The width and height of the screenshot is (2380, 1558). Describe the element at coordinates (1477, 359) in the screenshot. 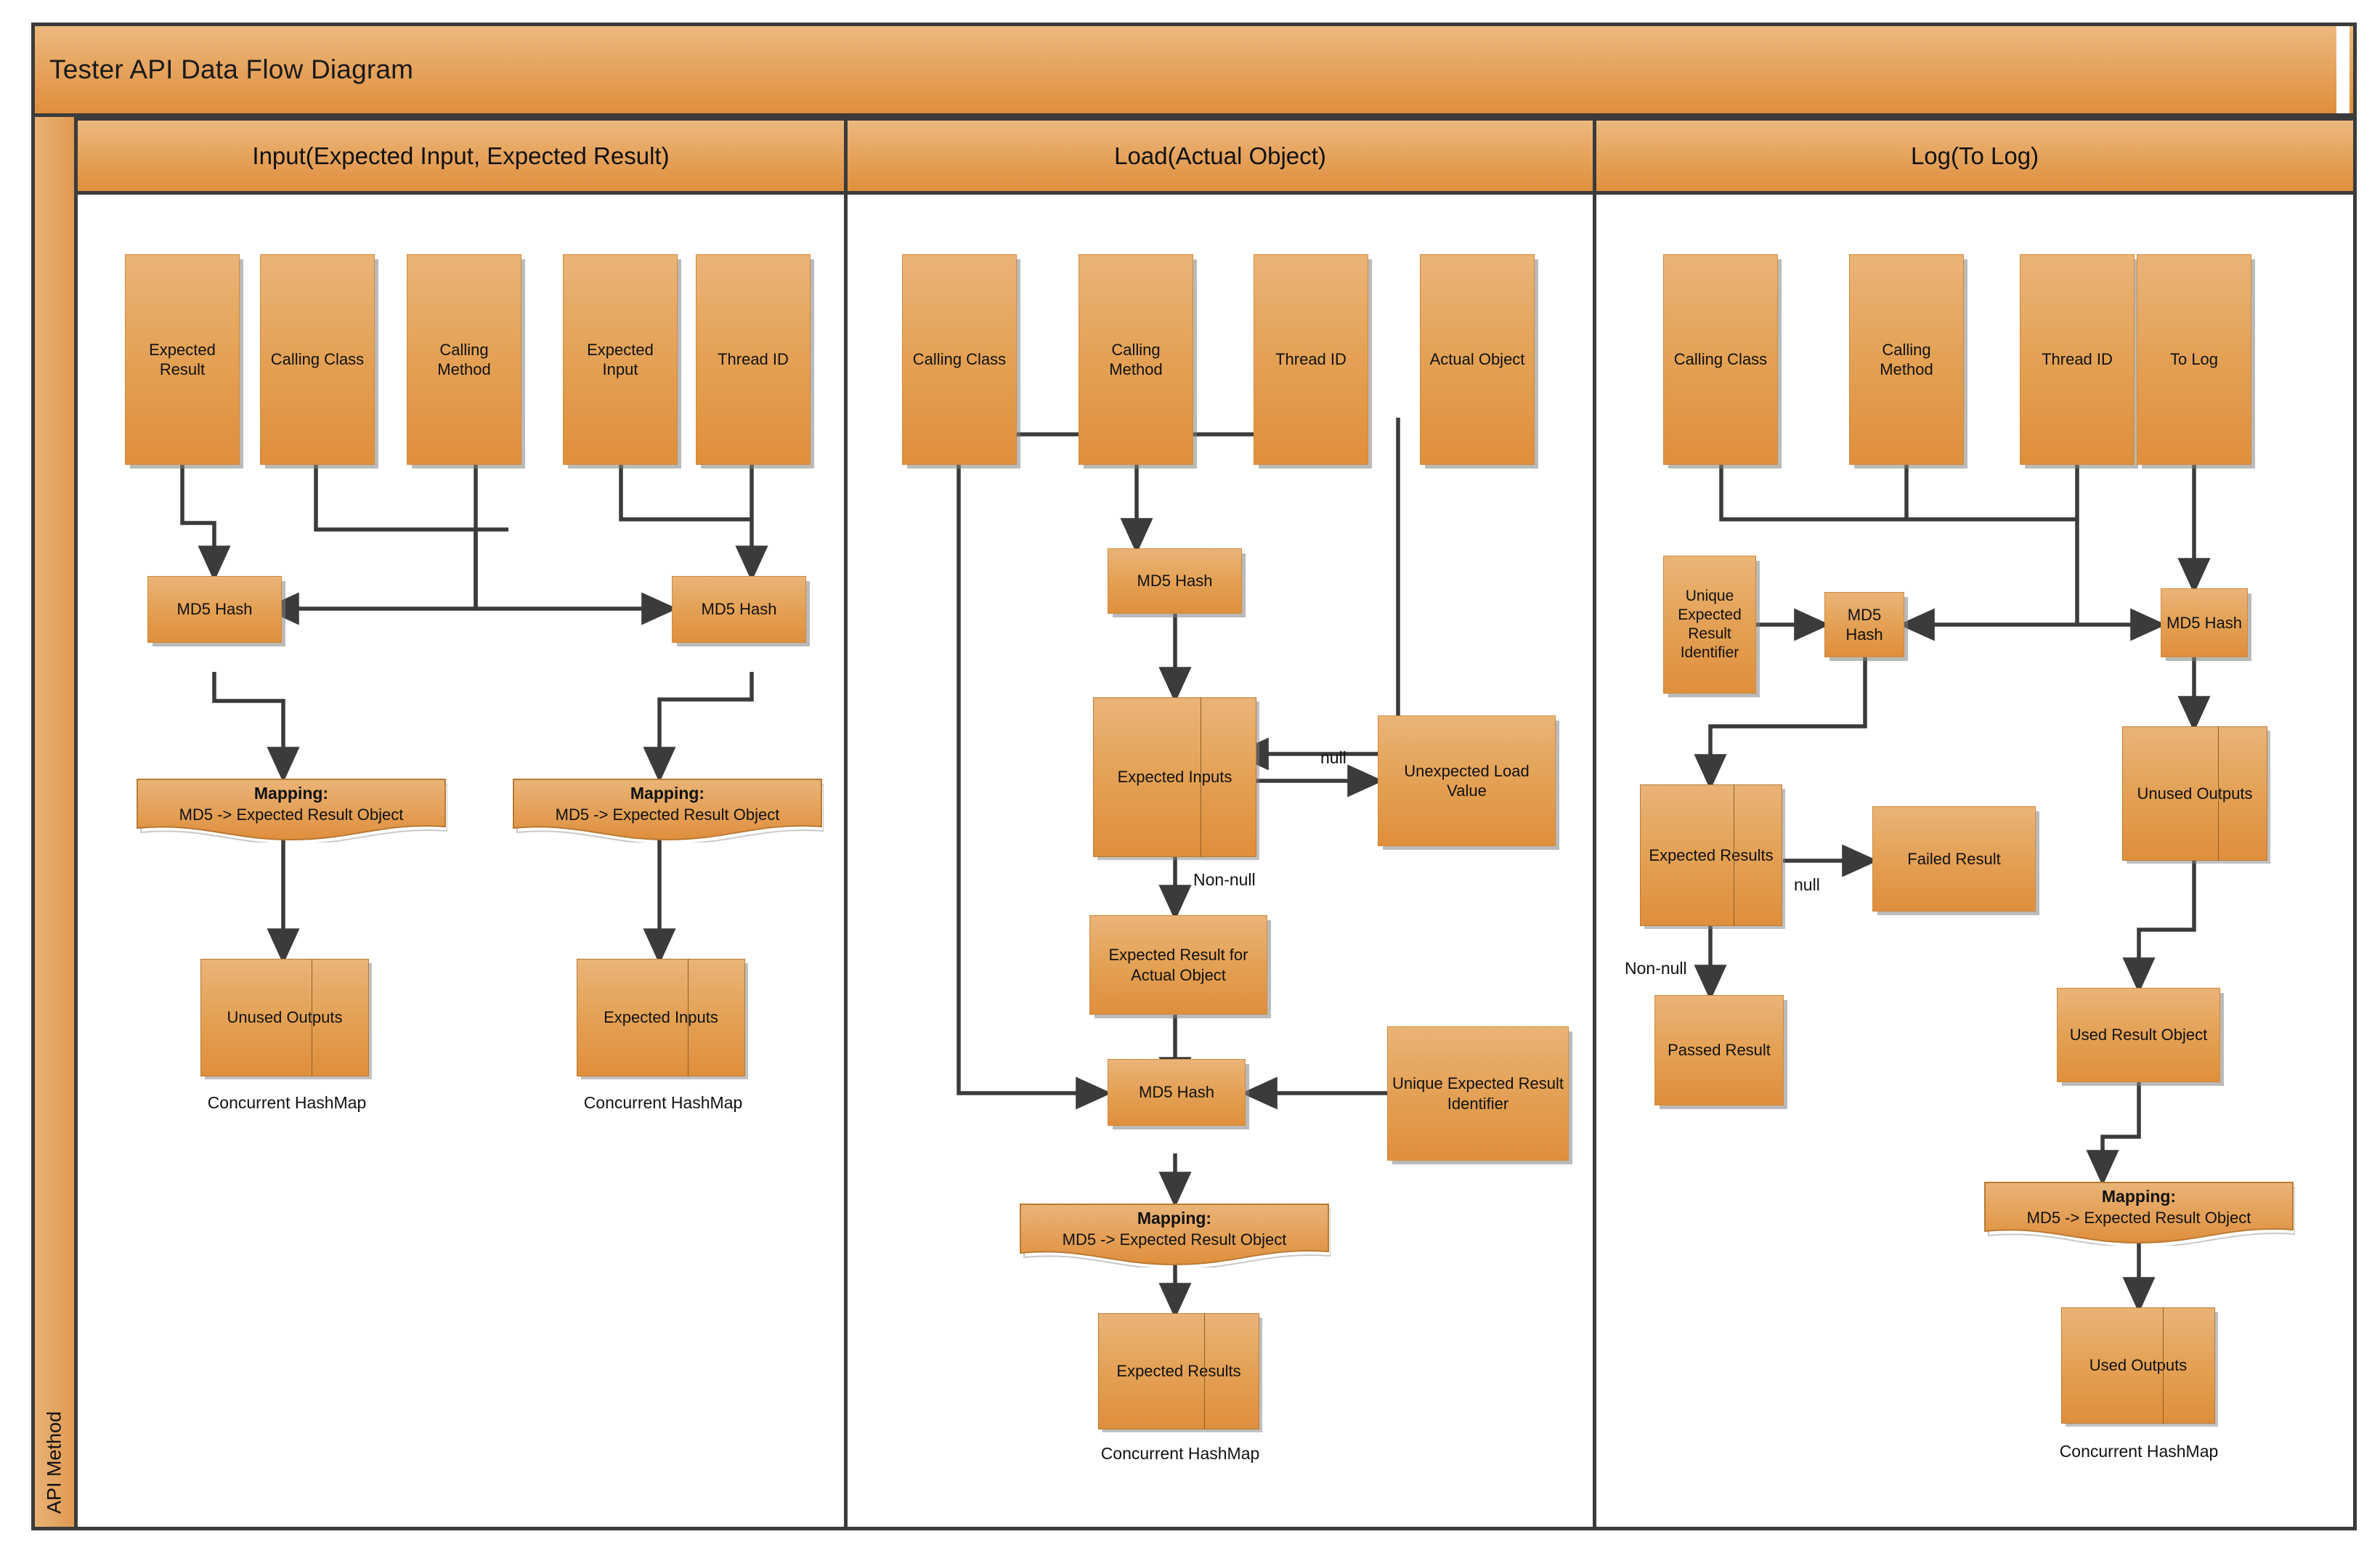

I see `node-actual-object: Actual Object` at that location.